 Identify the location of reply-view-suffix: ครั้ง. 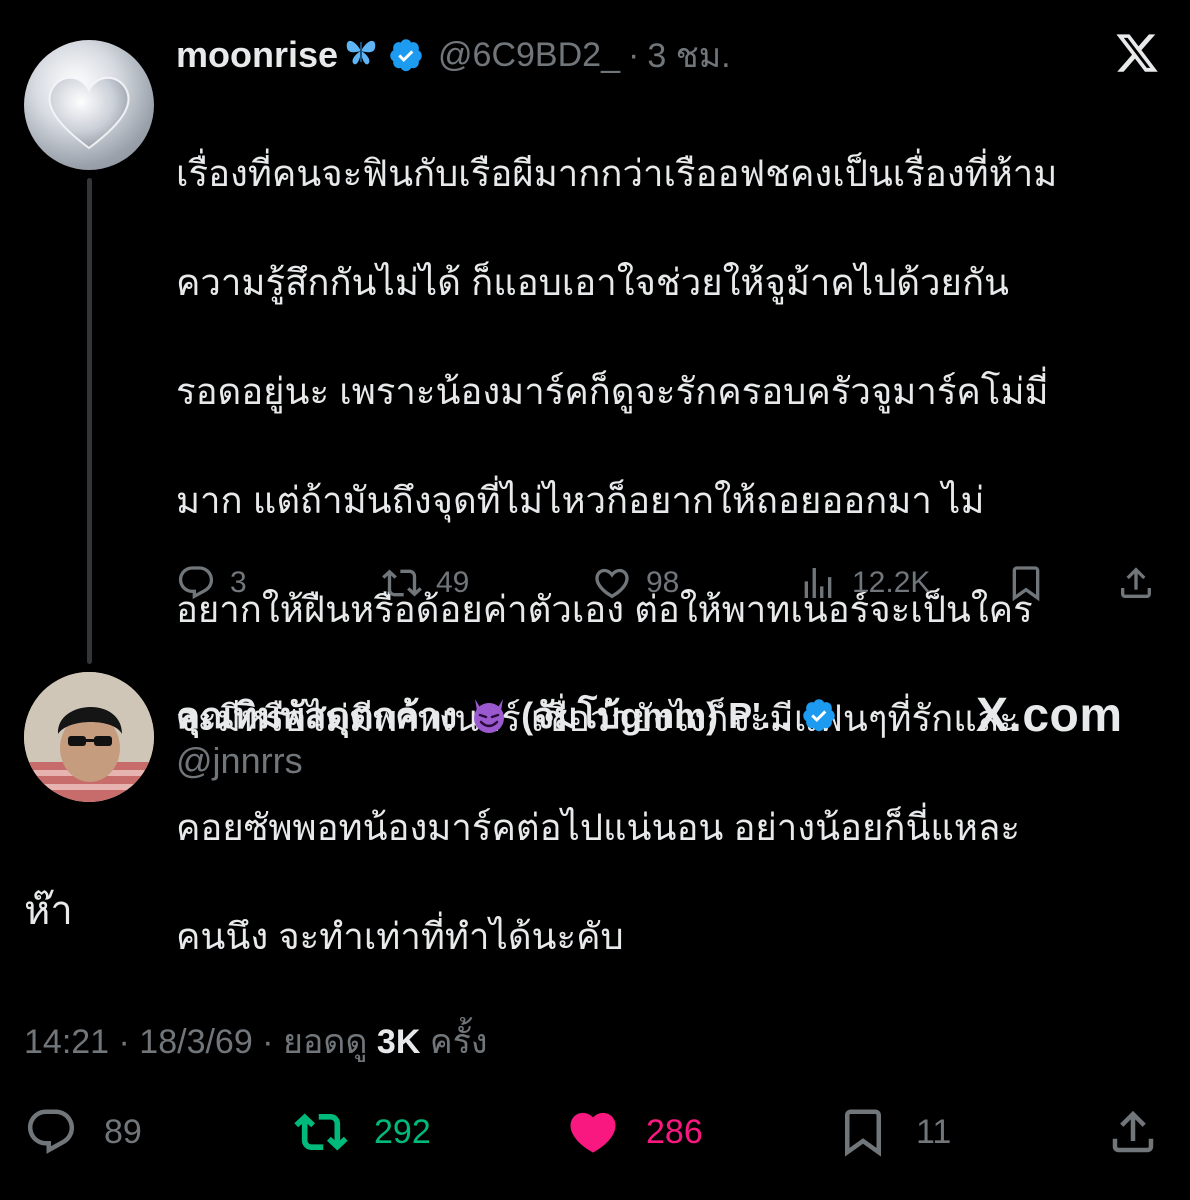
(454, 1042).